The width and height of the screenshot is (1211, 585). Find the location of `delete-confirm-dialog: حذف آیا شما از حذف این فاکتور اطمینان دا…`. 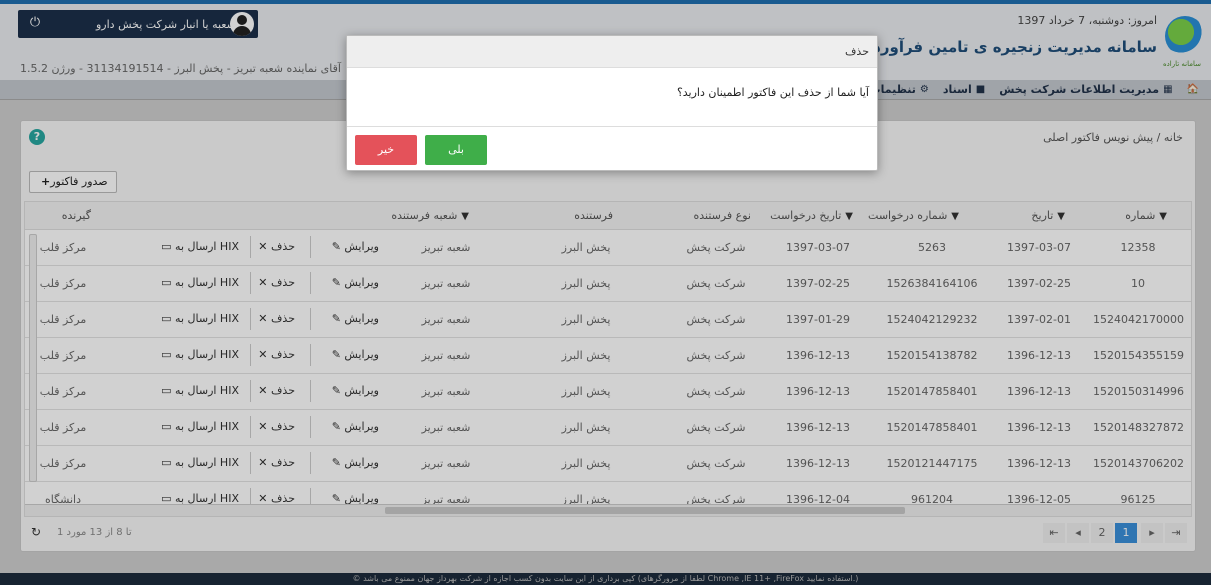

delete-confirm-dialog: حذف آیا شما از حذف این فاکتور اطمینان دا… is located at coordinates (612, 103).